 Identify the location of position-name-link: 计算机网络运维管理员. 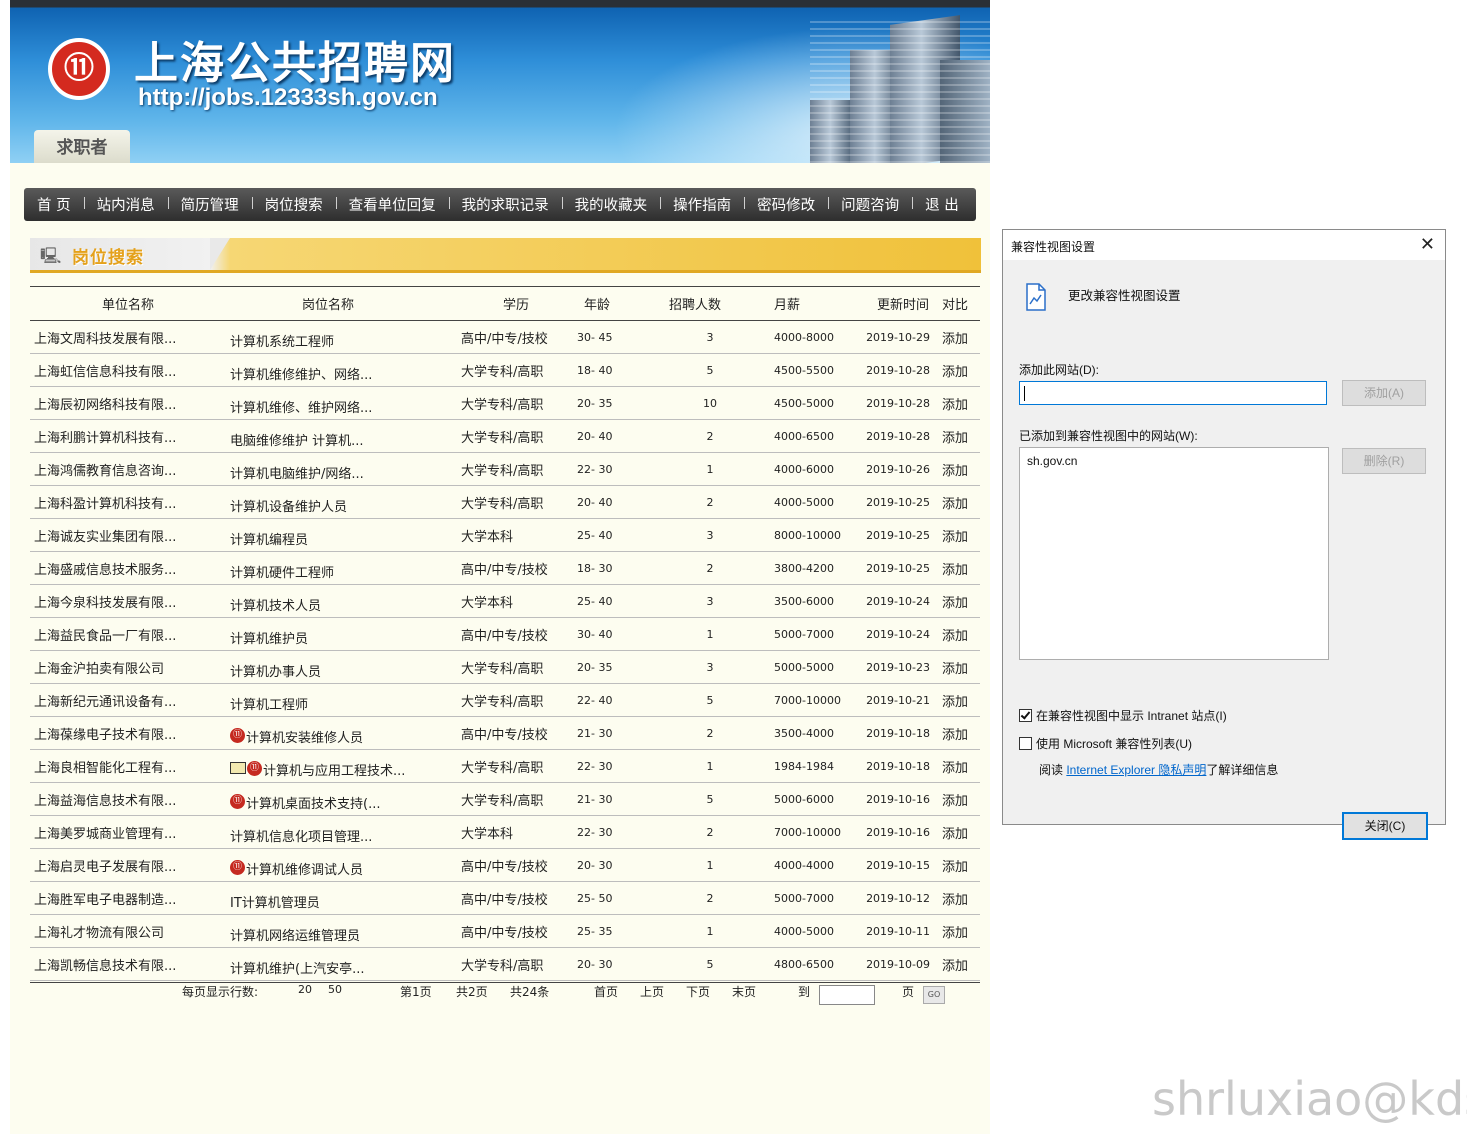
(295, 936).